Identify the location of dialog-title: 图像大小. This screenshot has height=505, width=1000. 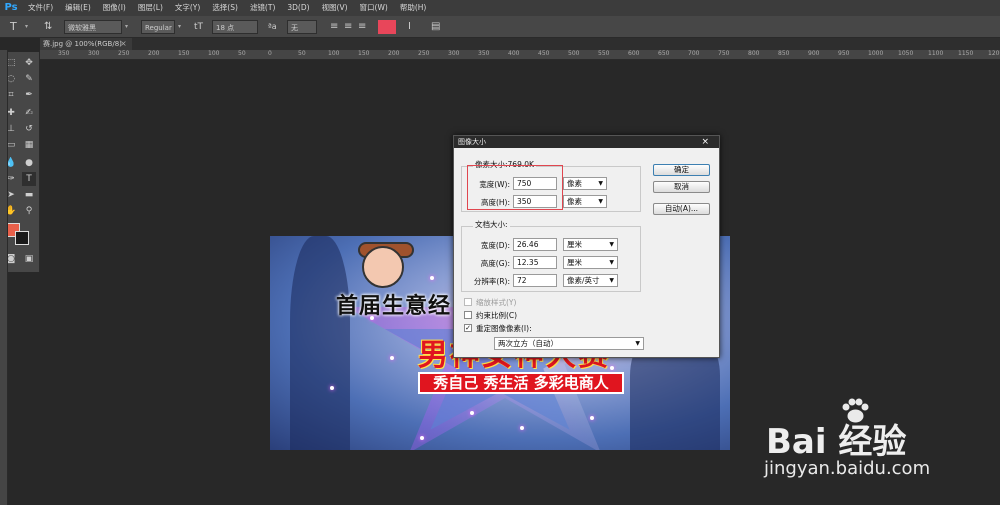
(472, 142).